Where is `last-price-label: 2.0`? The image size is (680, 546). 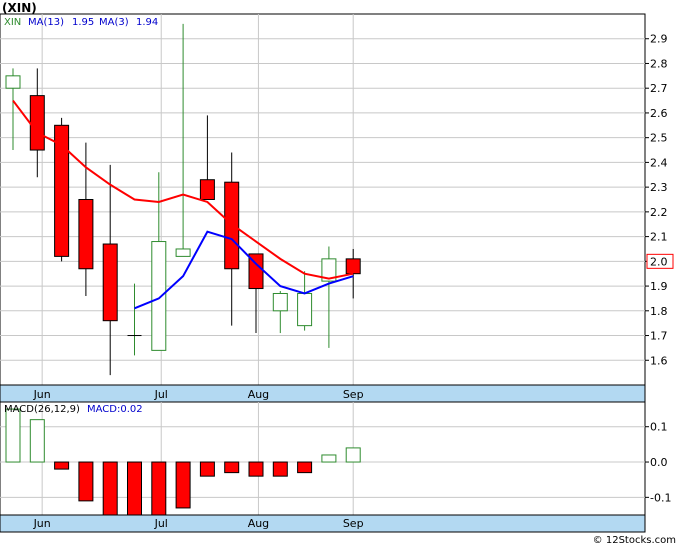
last-price-label: 2.0 is located at coordinates (659, 261).